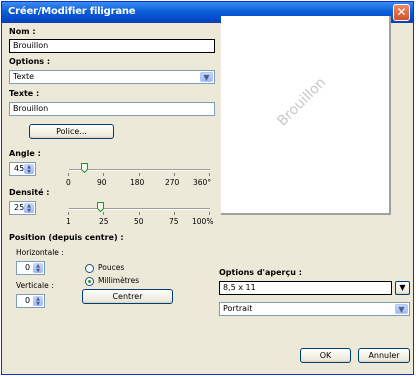 Image resolution: width=416 pixels, height=377 pixels. I want to click on cancel-button: Annuler, so click(384, 355).